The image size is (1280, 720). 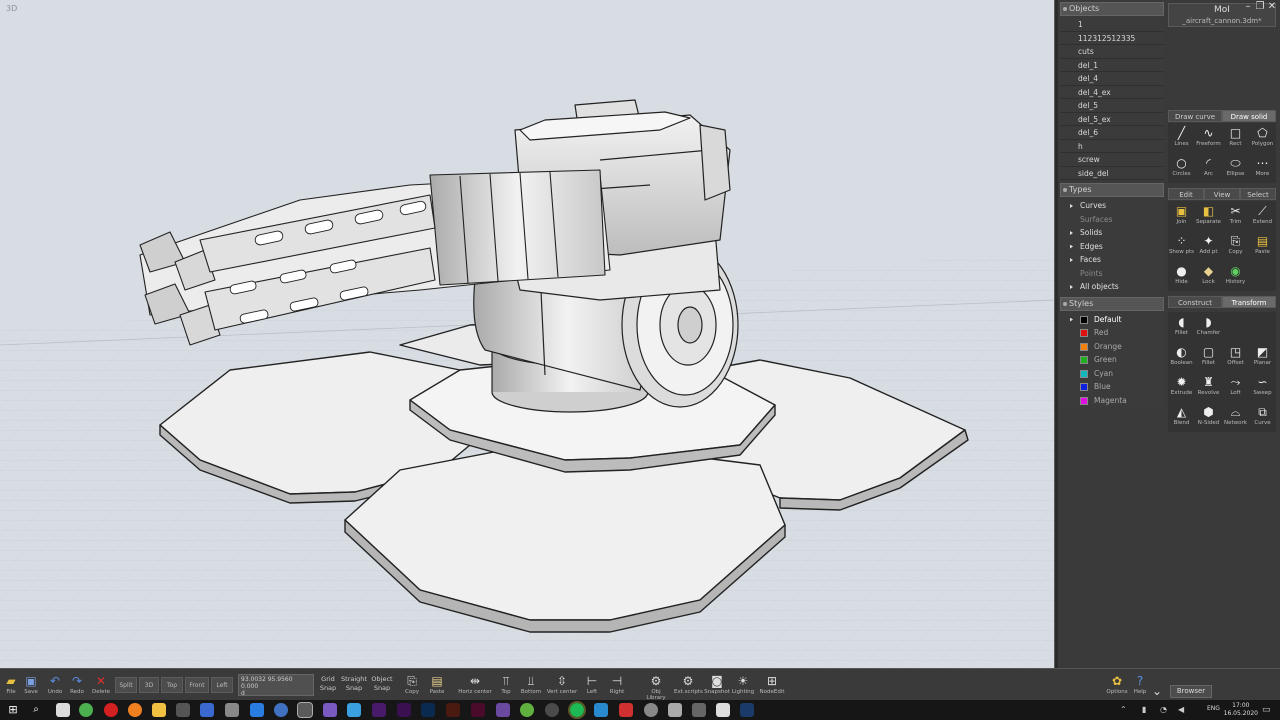 I want to click on opera-icon, so click(x=111, y=710).